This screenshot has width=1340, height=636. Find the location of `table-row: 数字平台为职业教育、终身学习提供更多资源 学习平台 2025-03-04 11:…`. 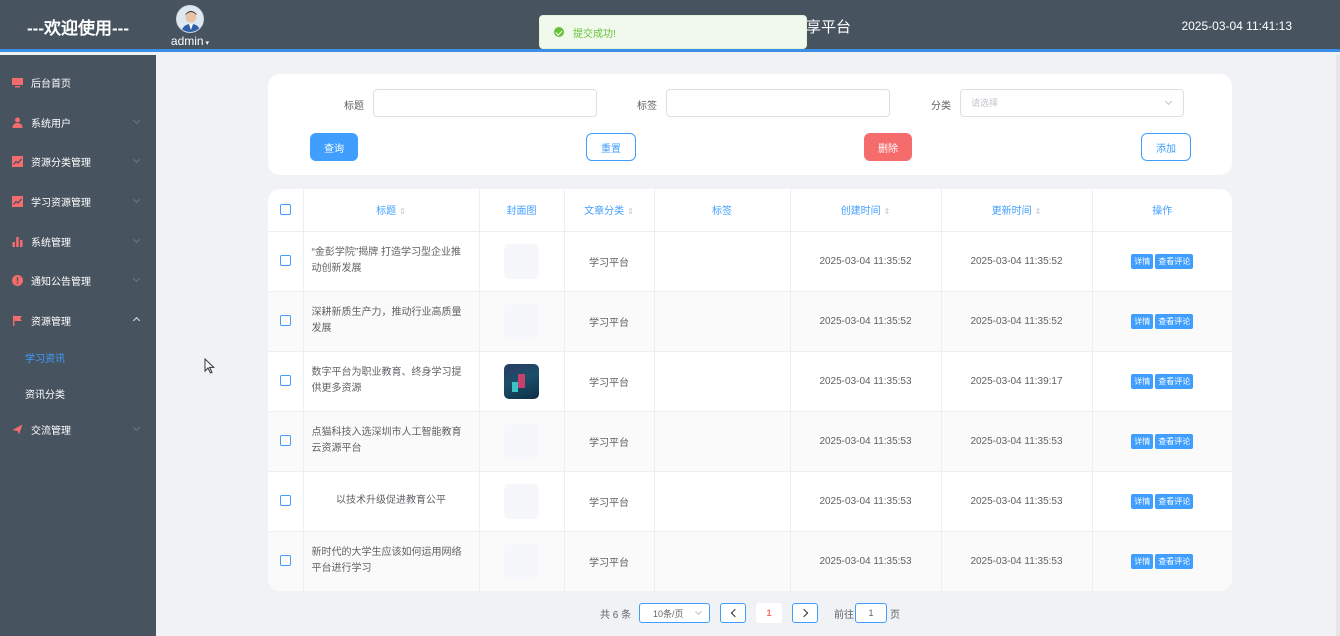

table-row: 数字平台为职业教育、终身学习提供更多资源 学习平台 2025-03-04 11:… is located at coordinates (750, 381).